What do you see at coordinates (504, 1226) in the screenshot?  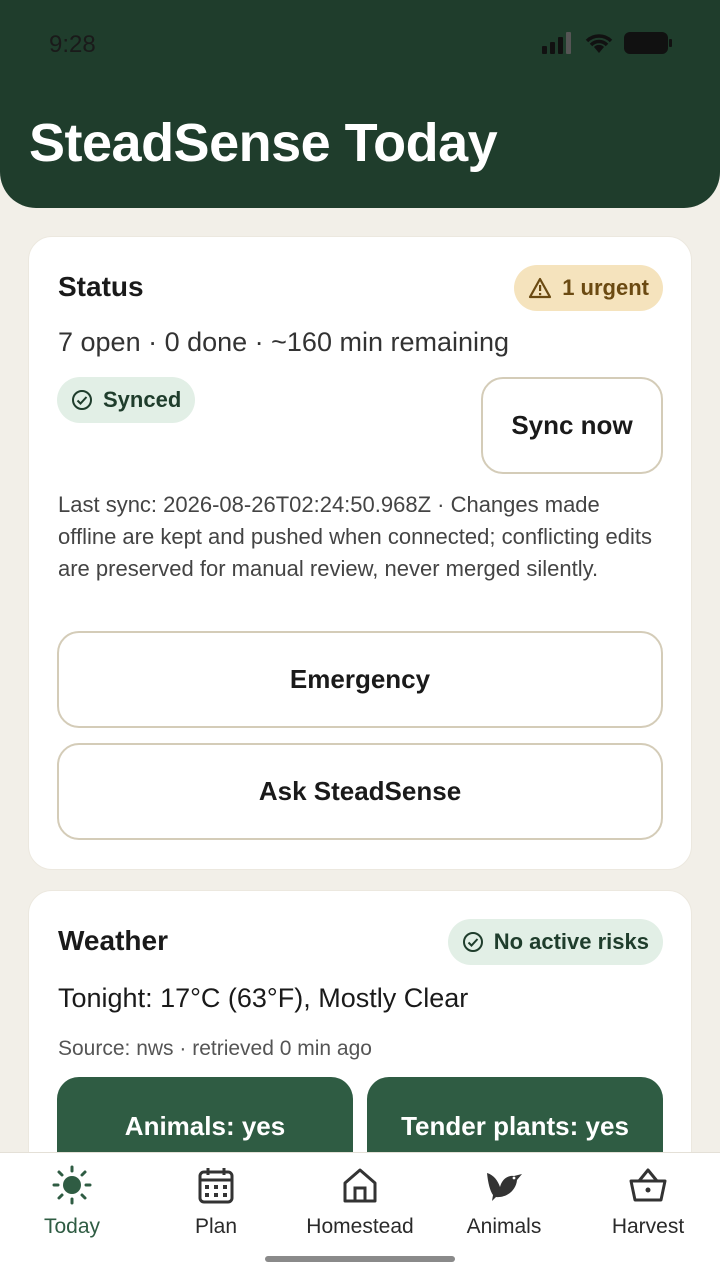 I see `nav-label: Animals` at bounding box center [504, 1226].